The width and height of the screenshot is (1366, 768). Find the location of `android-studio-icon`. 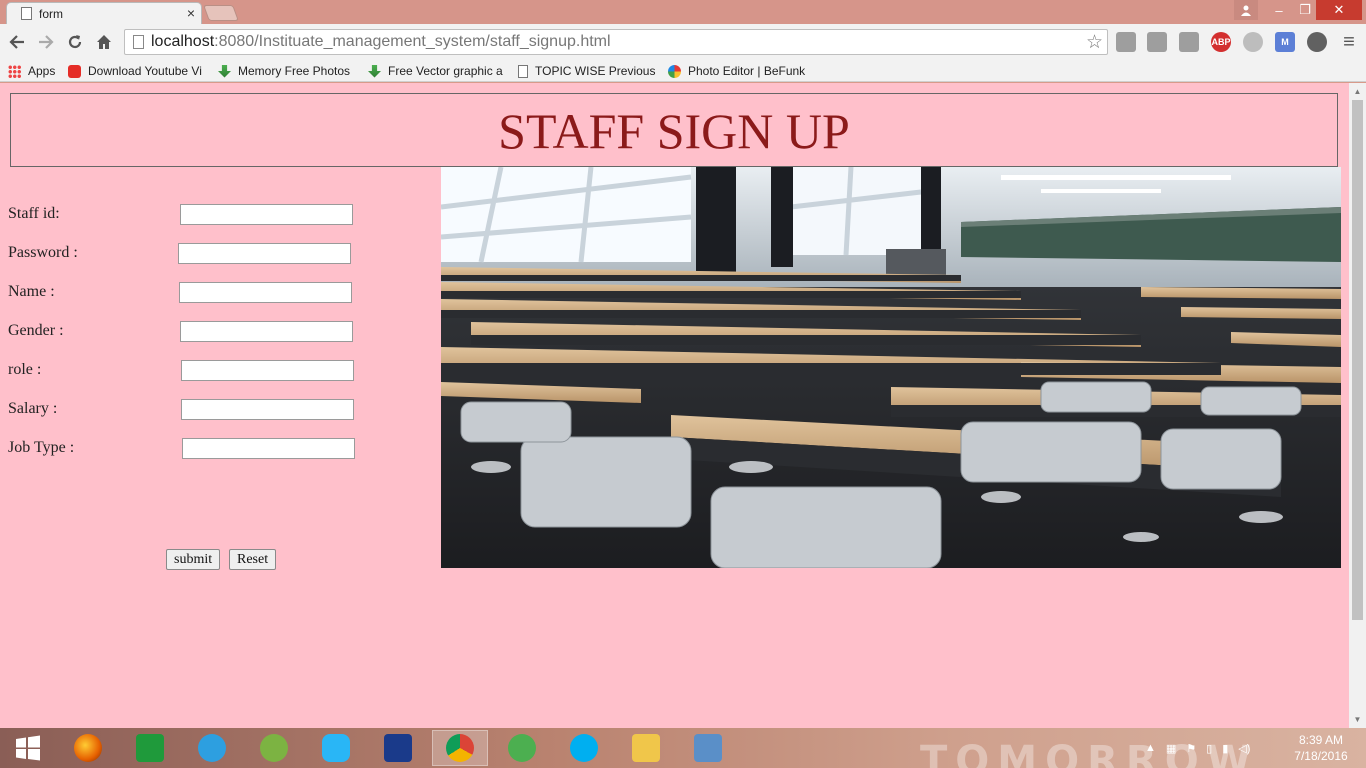

android-studio-icon is located at coordinates (274, 748).